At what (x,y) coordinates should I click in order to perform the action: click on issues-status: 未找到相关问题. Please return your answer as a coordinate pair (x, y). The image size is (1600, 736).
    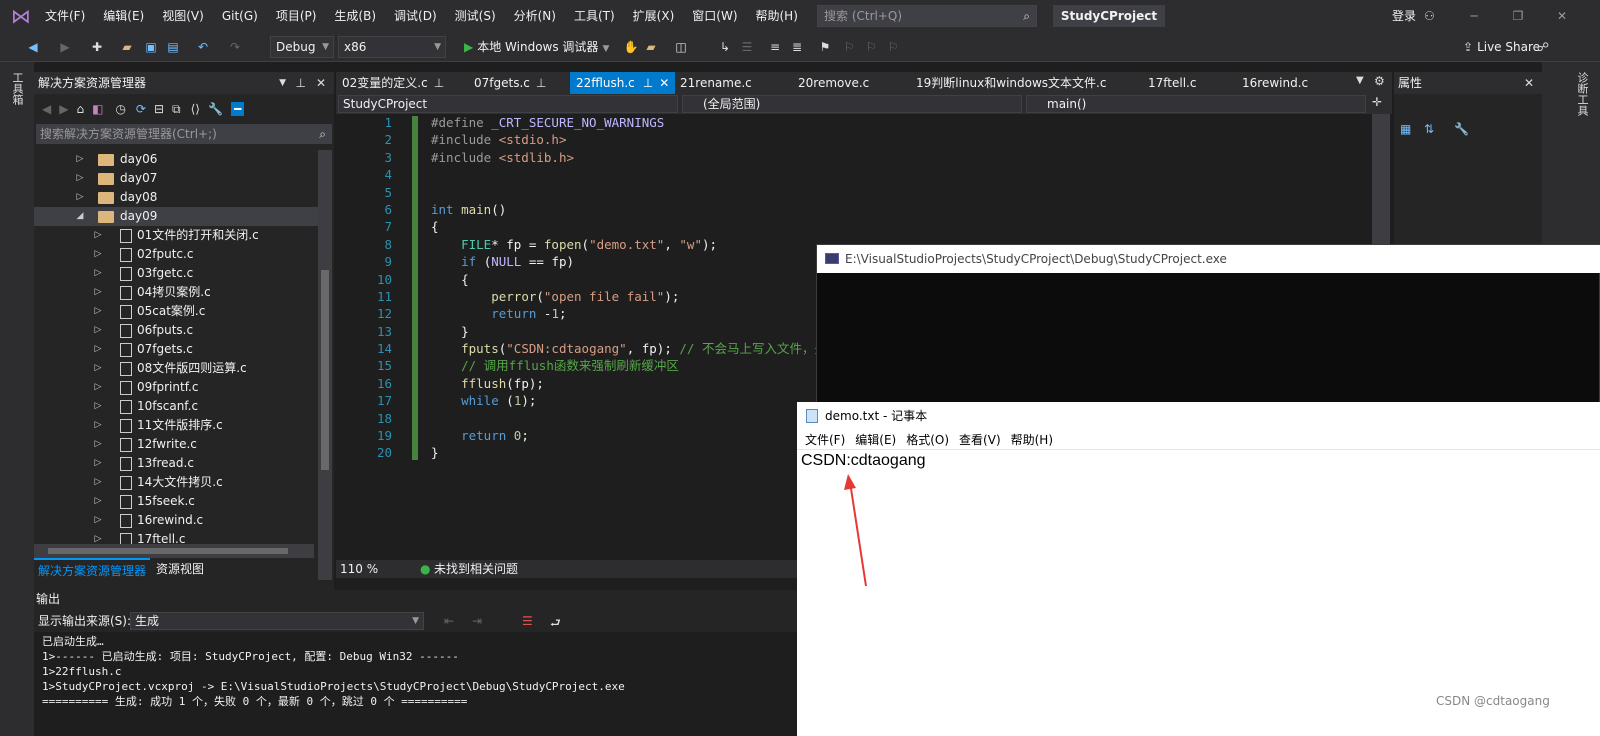
    Looking at the image, I should click on (476, 569).